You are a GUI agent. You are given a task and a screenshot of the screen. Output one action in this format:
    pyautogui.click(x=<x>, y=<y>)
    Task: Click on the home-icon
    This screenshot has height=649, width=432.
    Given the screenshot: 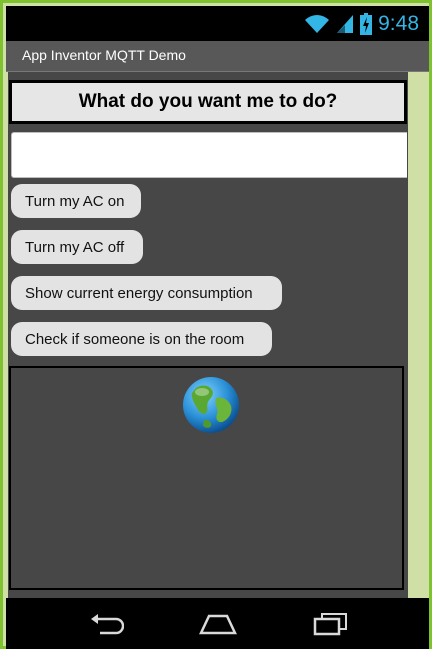 What is the action you would take?
    pyautogui.click(x=218, y=624)
    